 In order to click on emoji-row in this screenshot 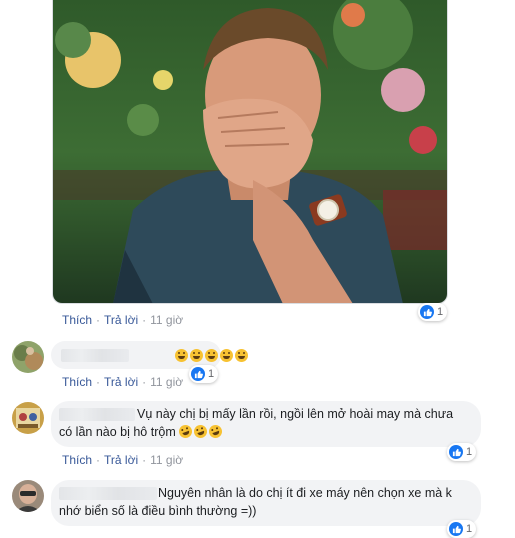, I will do `click(212, 356)`.